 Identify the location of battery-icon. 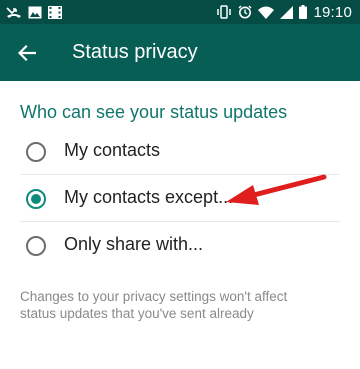
(303, 12).